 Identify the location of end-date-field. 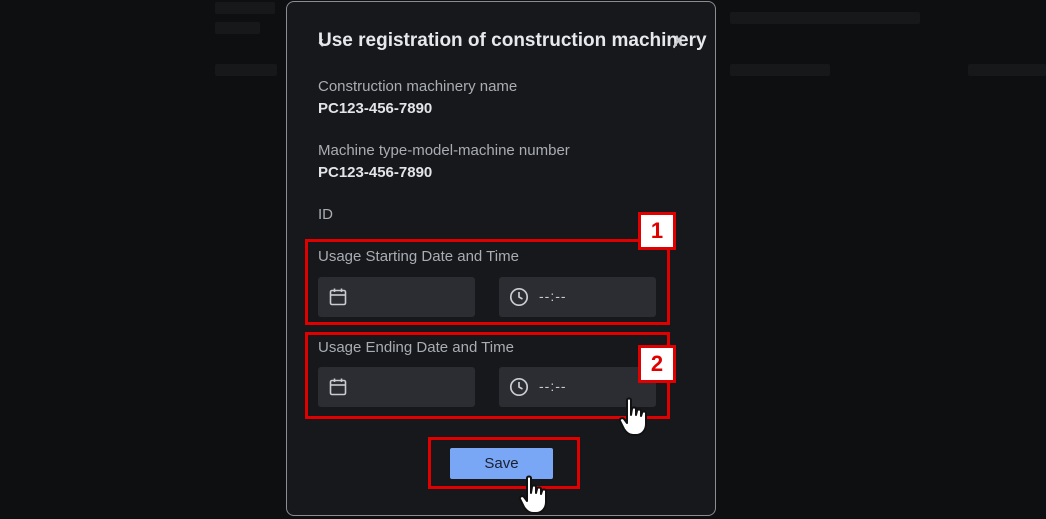
(396, 387).